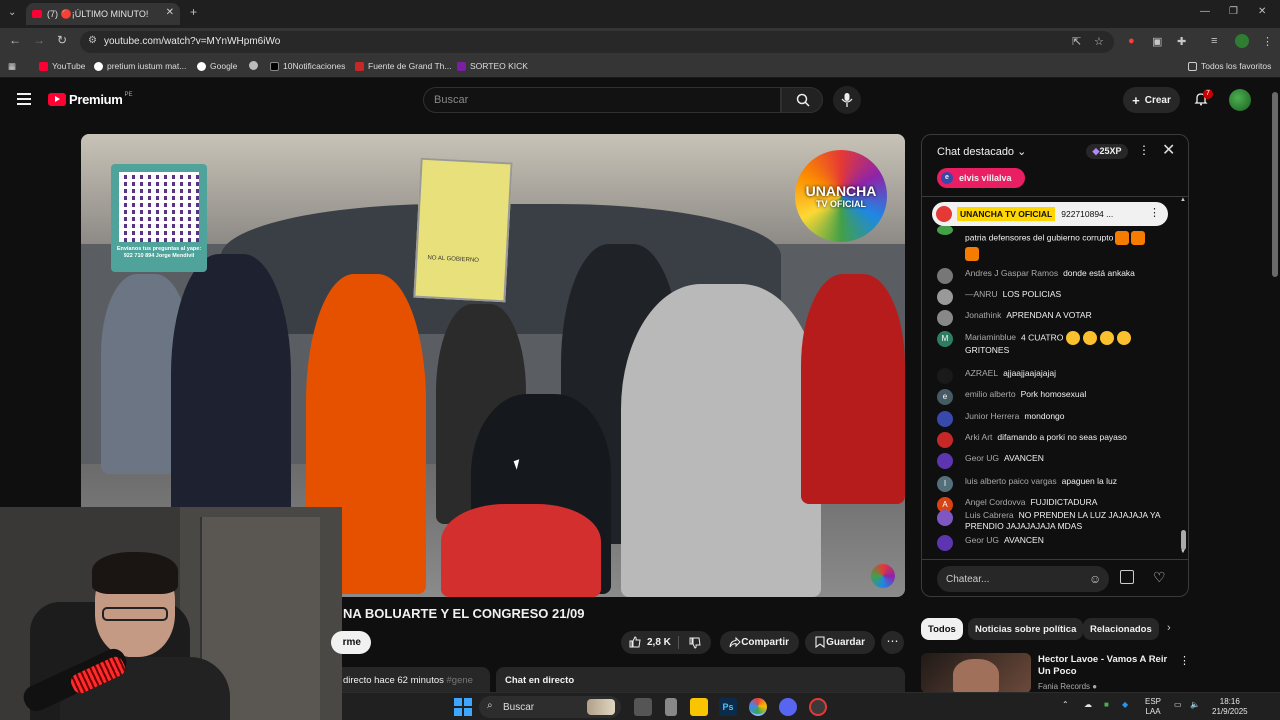  I want to click on highlighted-user-chip: e elvis villalva, so click(981, 178).